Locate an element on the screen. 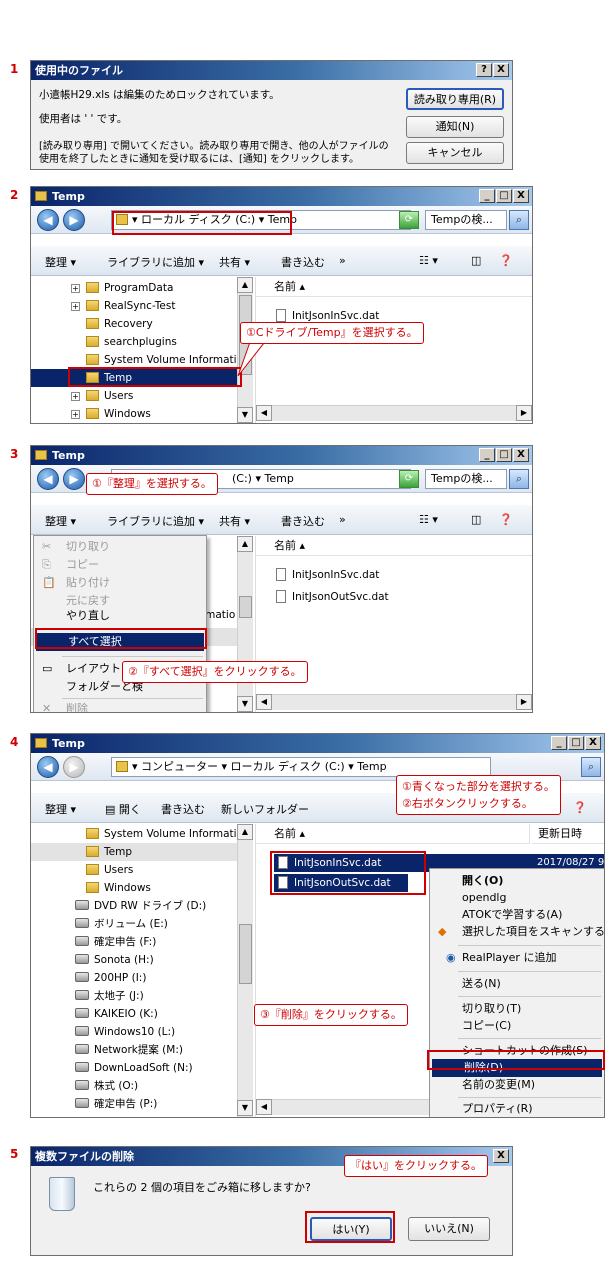  ctx-item-copy: コピー(C) is located at coordinates (517, 1026).